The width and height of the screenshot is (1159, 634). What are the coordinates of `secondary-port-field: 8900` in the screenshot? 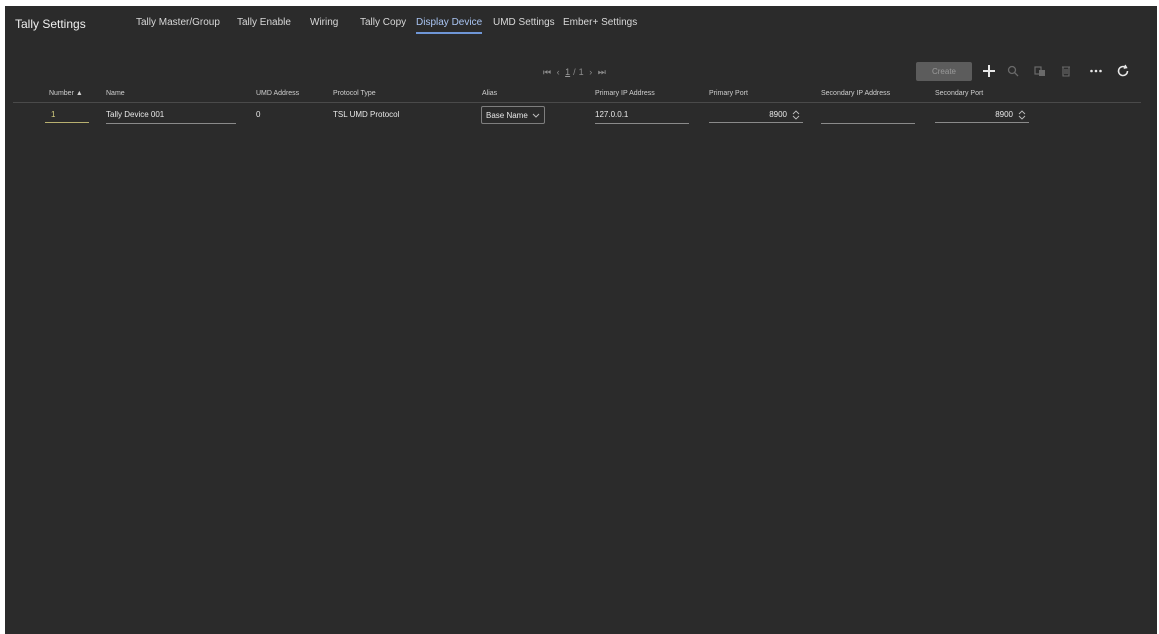 It's located at (982, 115).